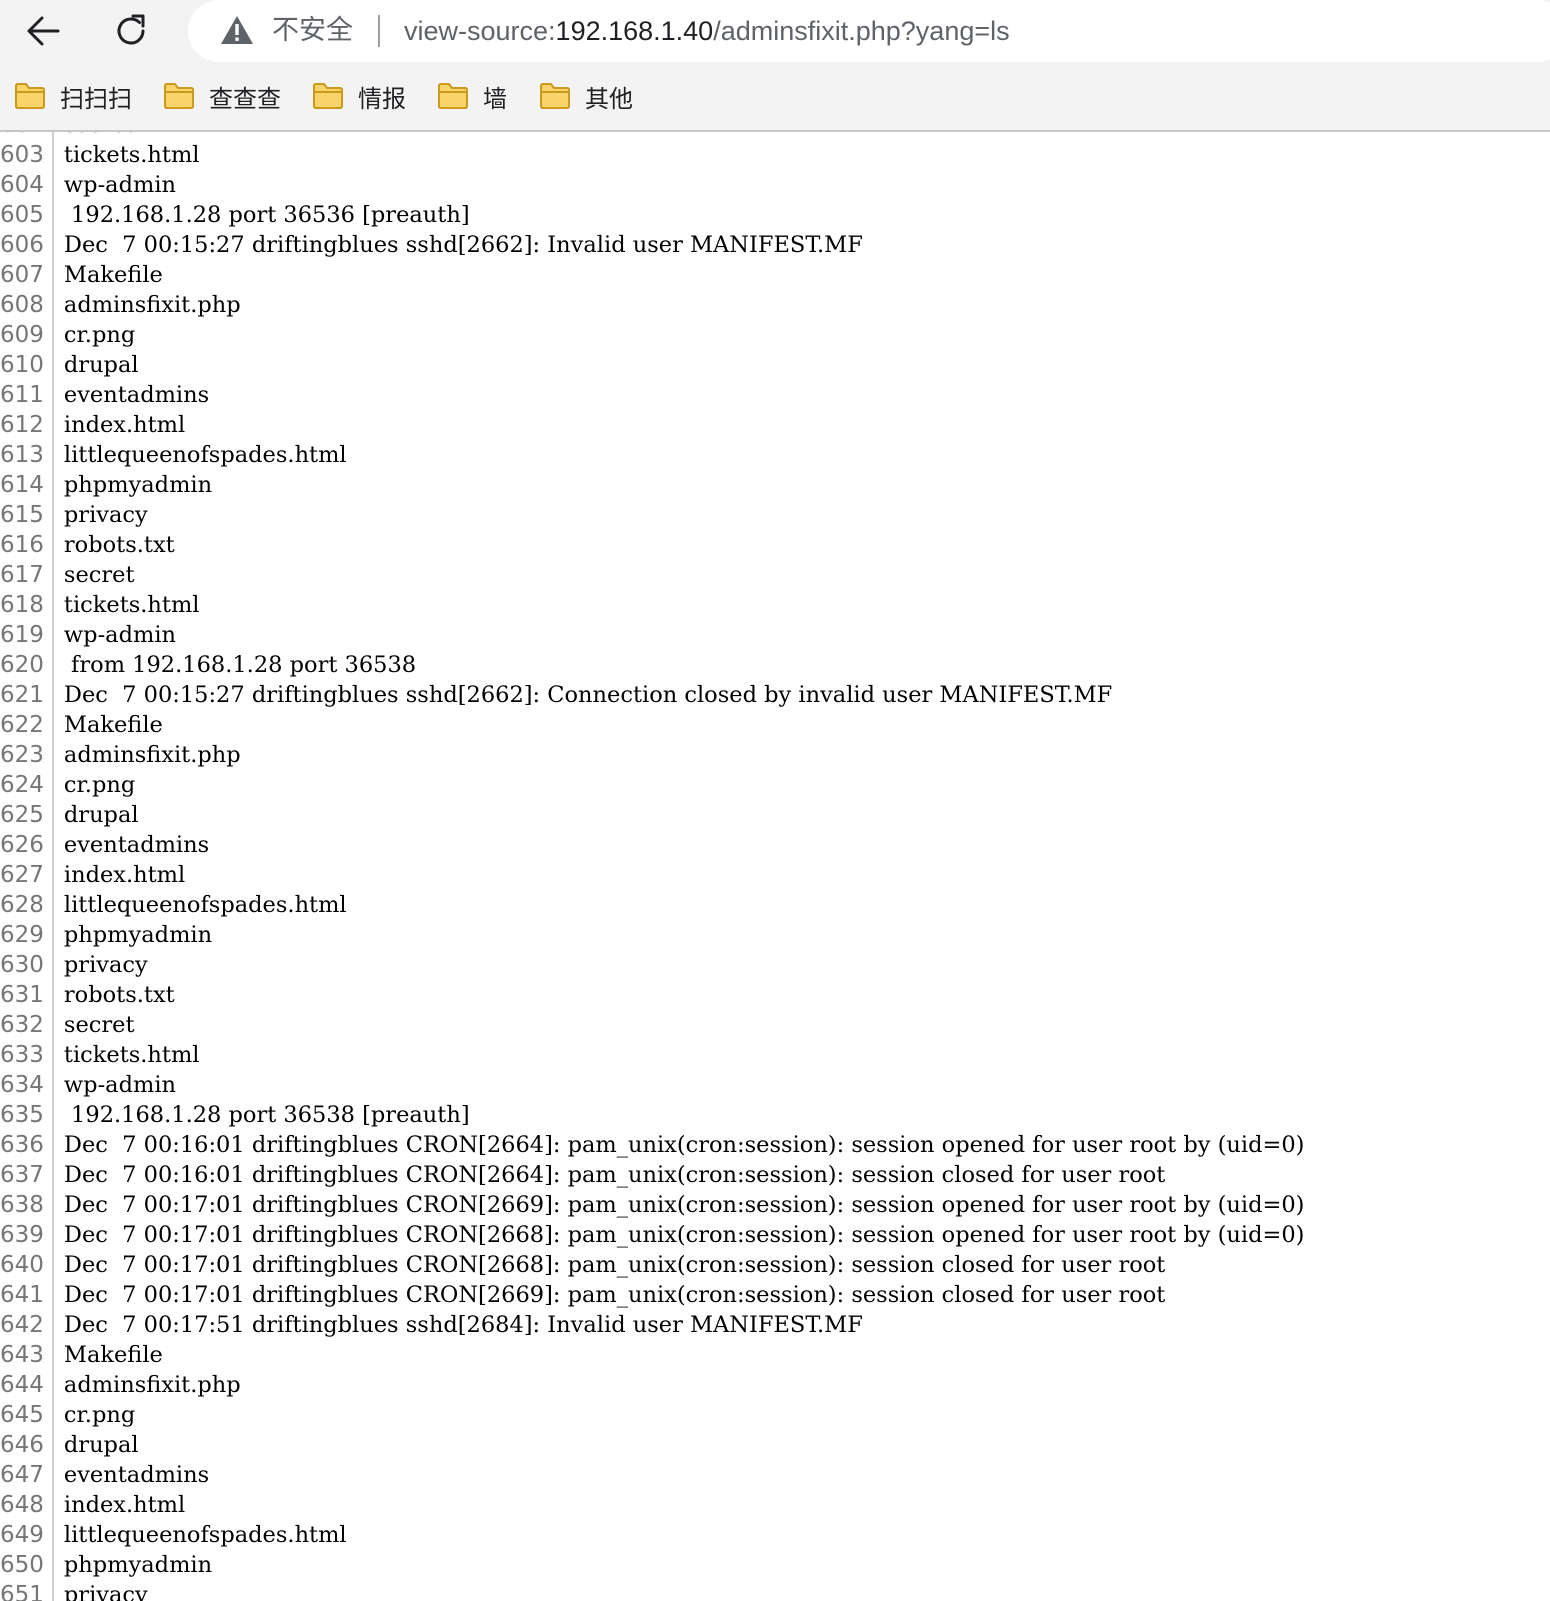 This screenshot has width=1550, height=1601. I want to click on source-line: 626 eventadmins, so click(652, 845).